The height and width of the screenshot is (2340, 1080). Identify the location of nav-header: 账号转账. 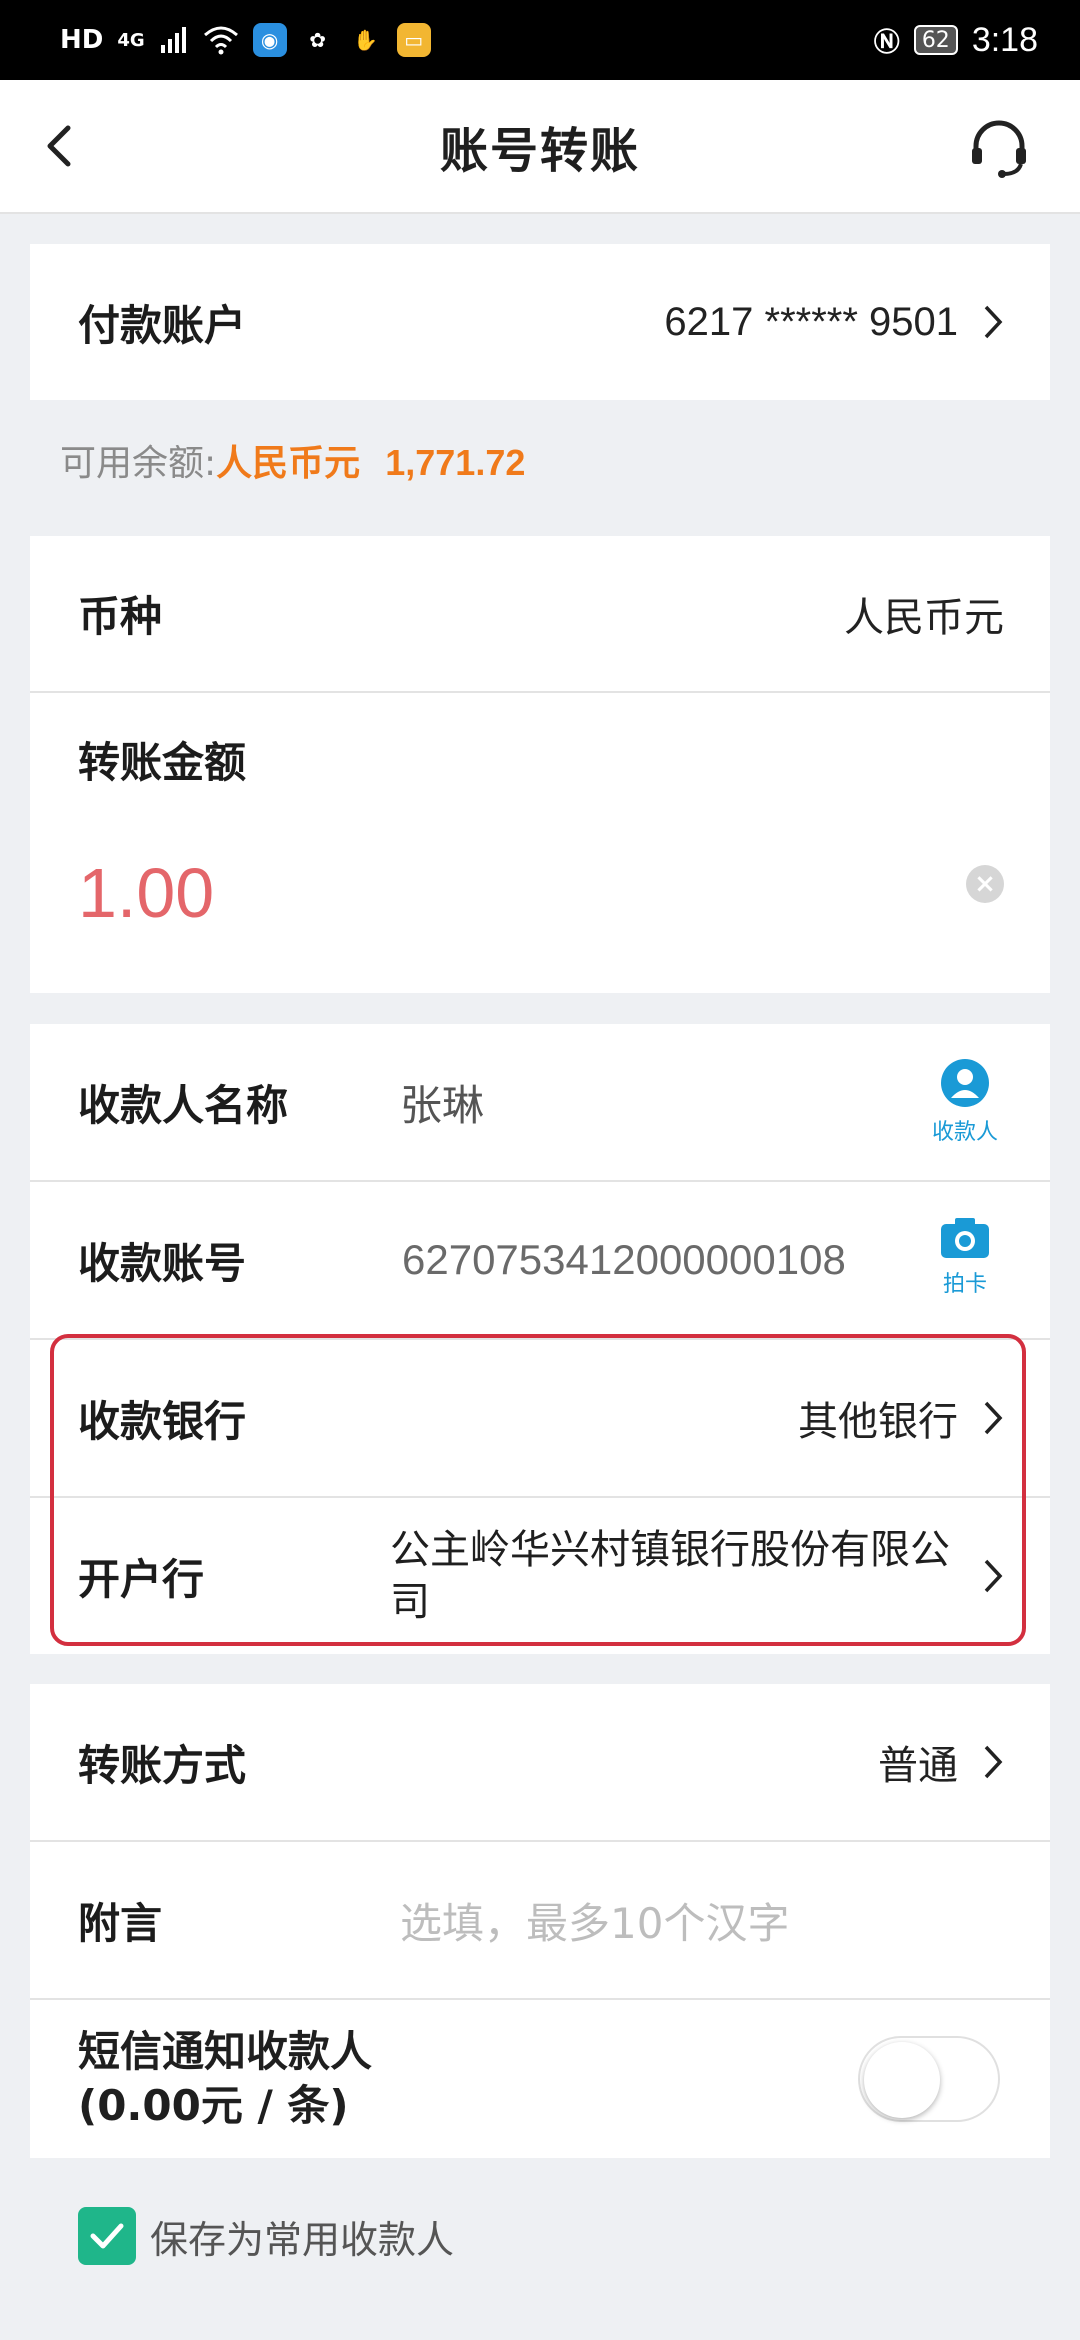
(540, 147).